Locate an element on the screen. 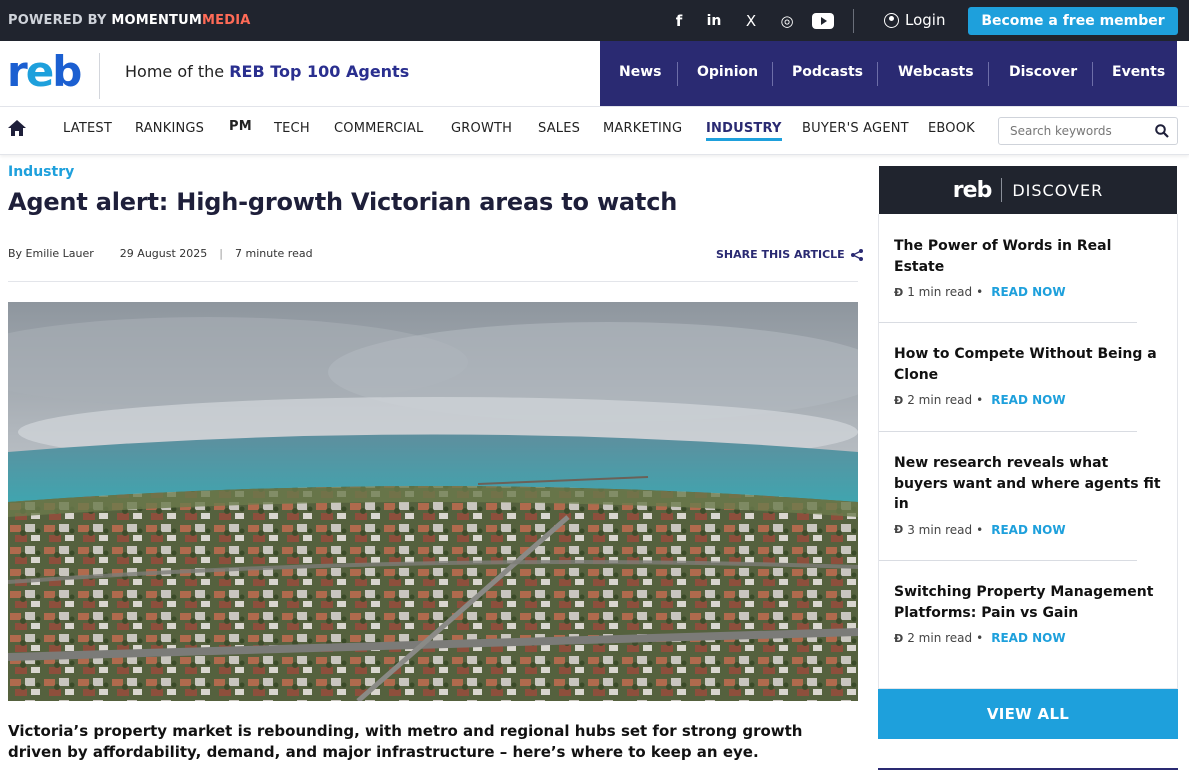 Image resolution: width=1189 pixels, height=771 pixels. reb-logo: reb is located at coordinates (44, 72).